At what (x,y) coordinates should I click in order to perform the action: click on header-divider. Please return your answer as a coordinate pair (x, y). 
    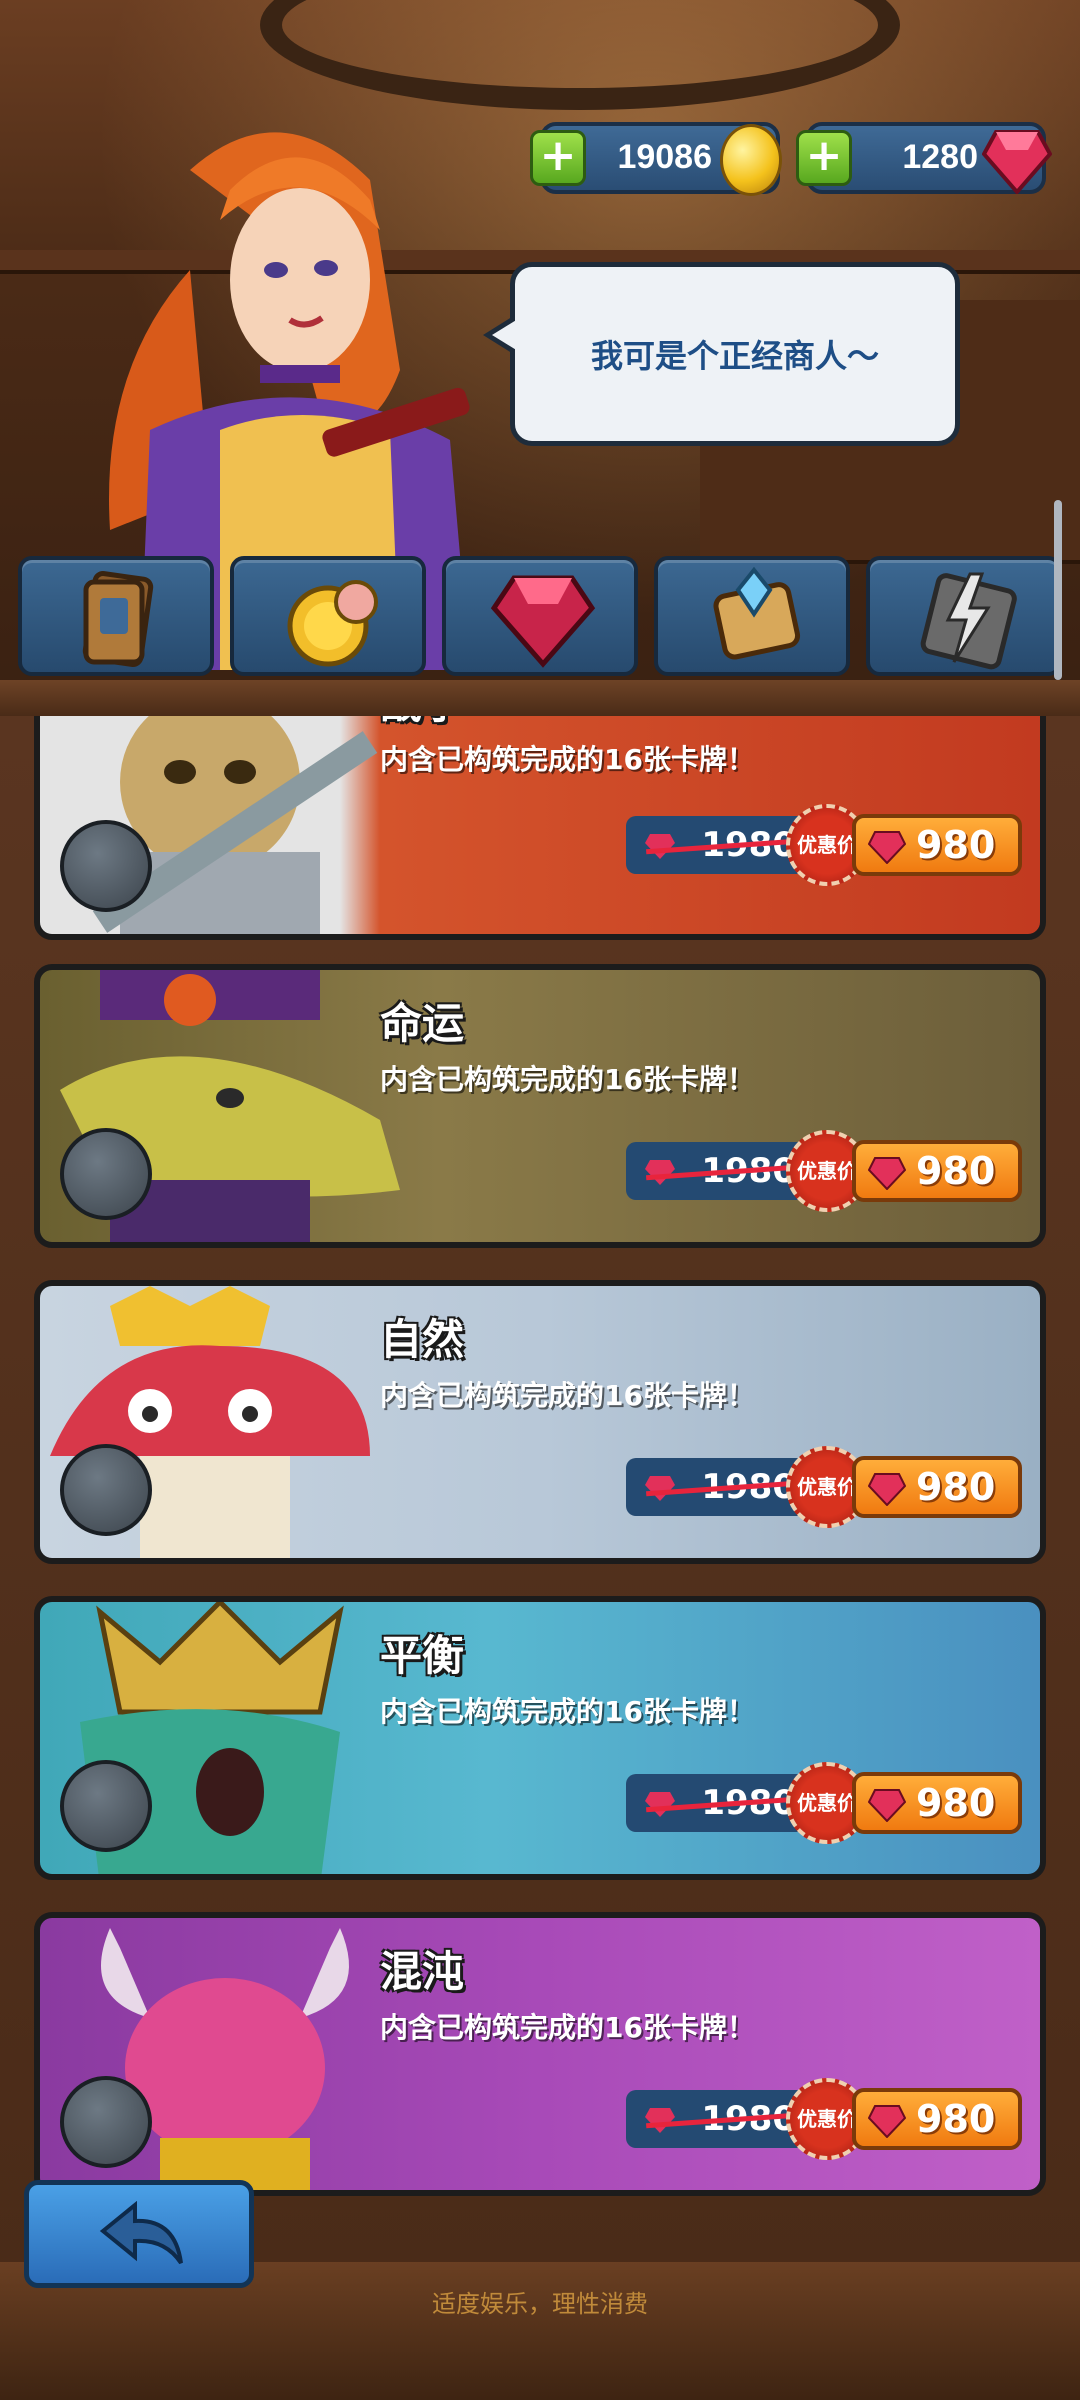
    Looking at the image, I should click on (540, 700).